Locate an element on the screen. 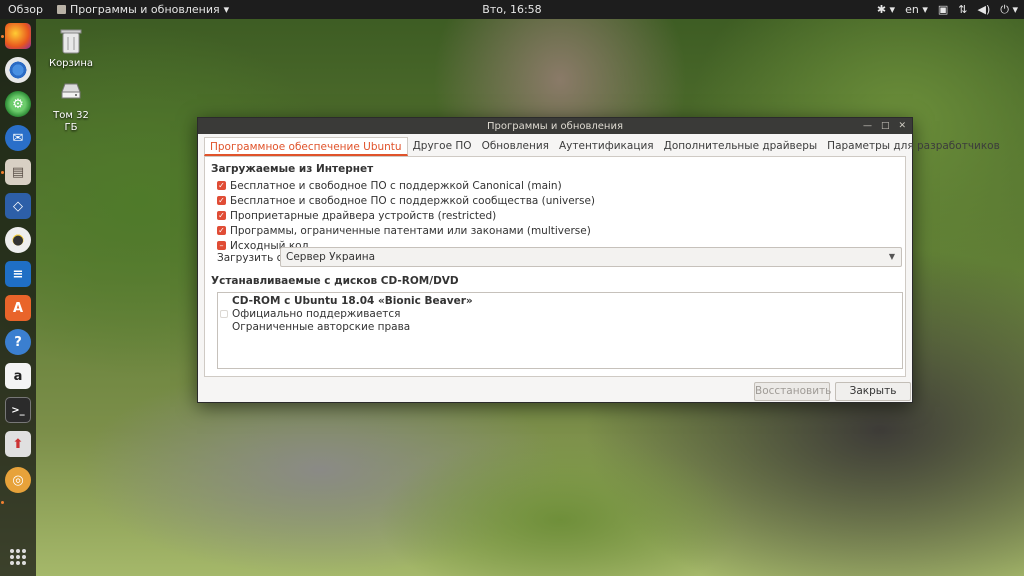 This screenshot has width=1024, height=576. tab-other-software: Другое ПО is located at coordinates (442, 146).